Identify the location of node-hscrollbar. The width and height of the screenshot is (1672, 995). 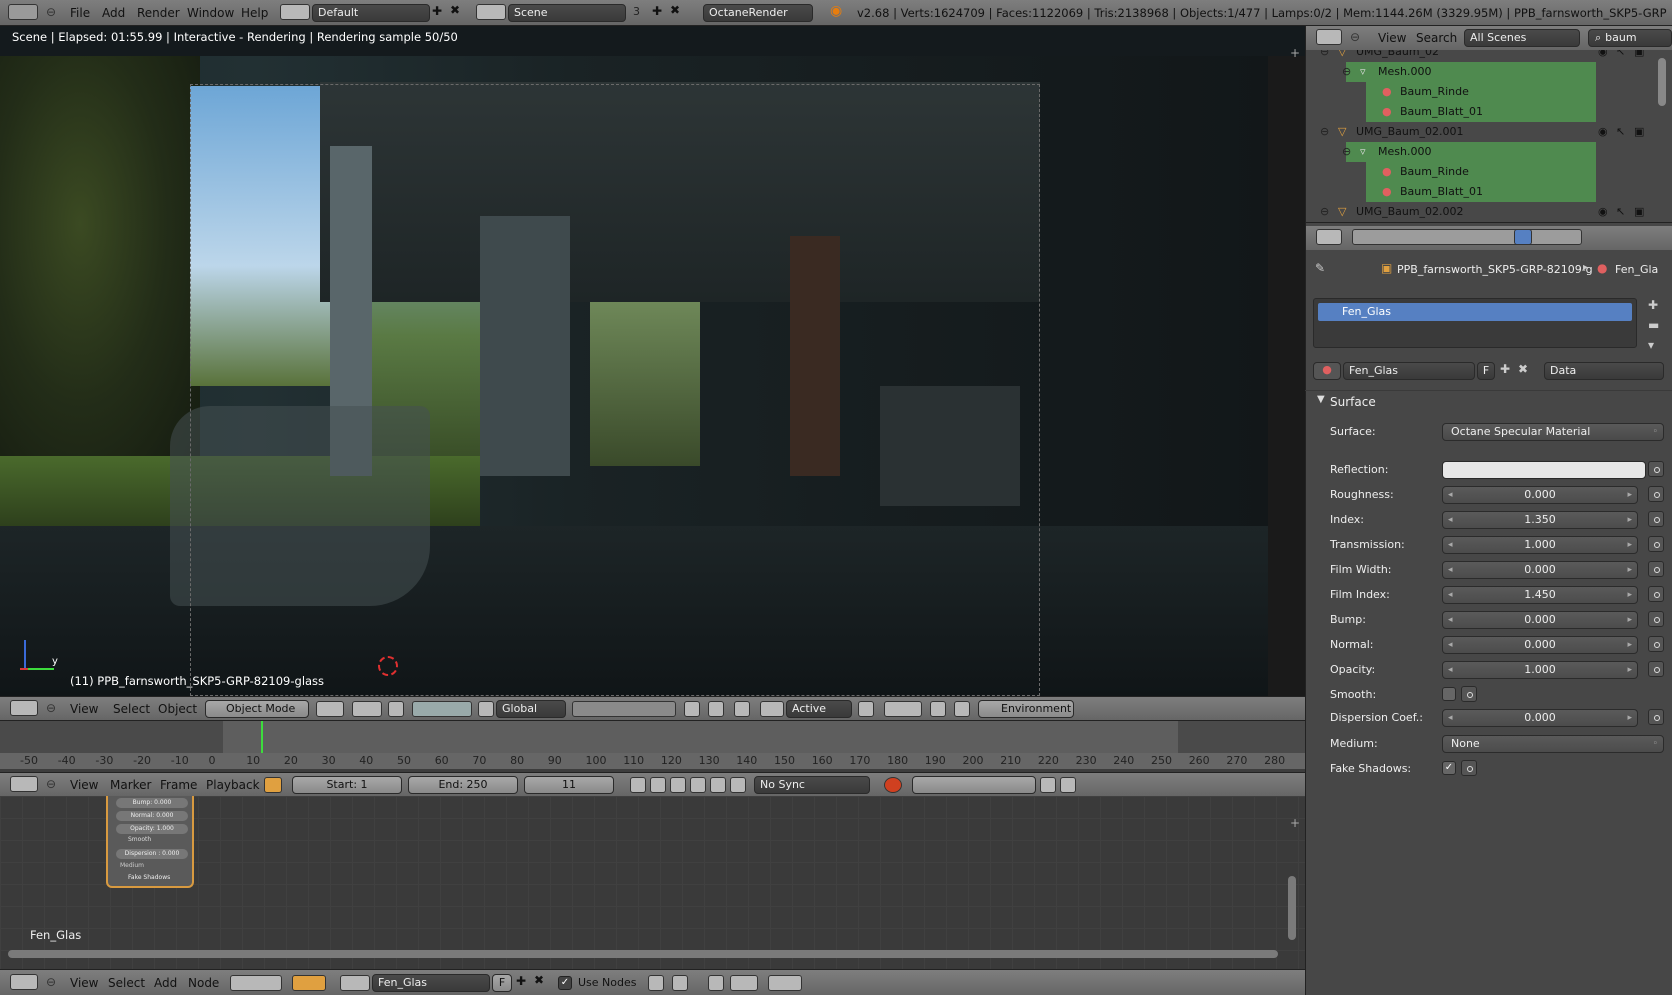
(643, 954).